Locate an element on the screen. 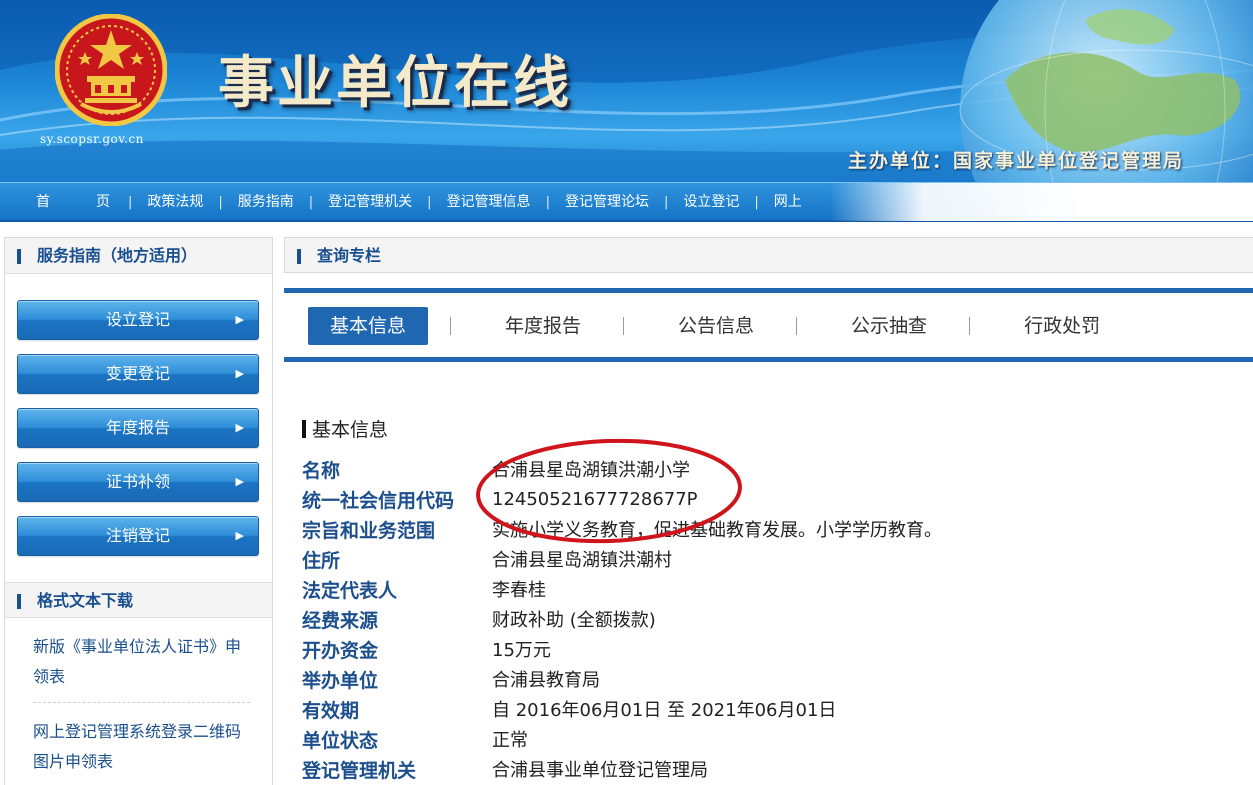 The height and width of the screenshot is (785, 1253). nav-item-online: 网上 is located at coordinates (788, 202).